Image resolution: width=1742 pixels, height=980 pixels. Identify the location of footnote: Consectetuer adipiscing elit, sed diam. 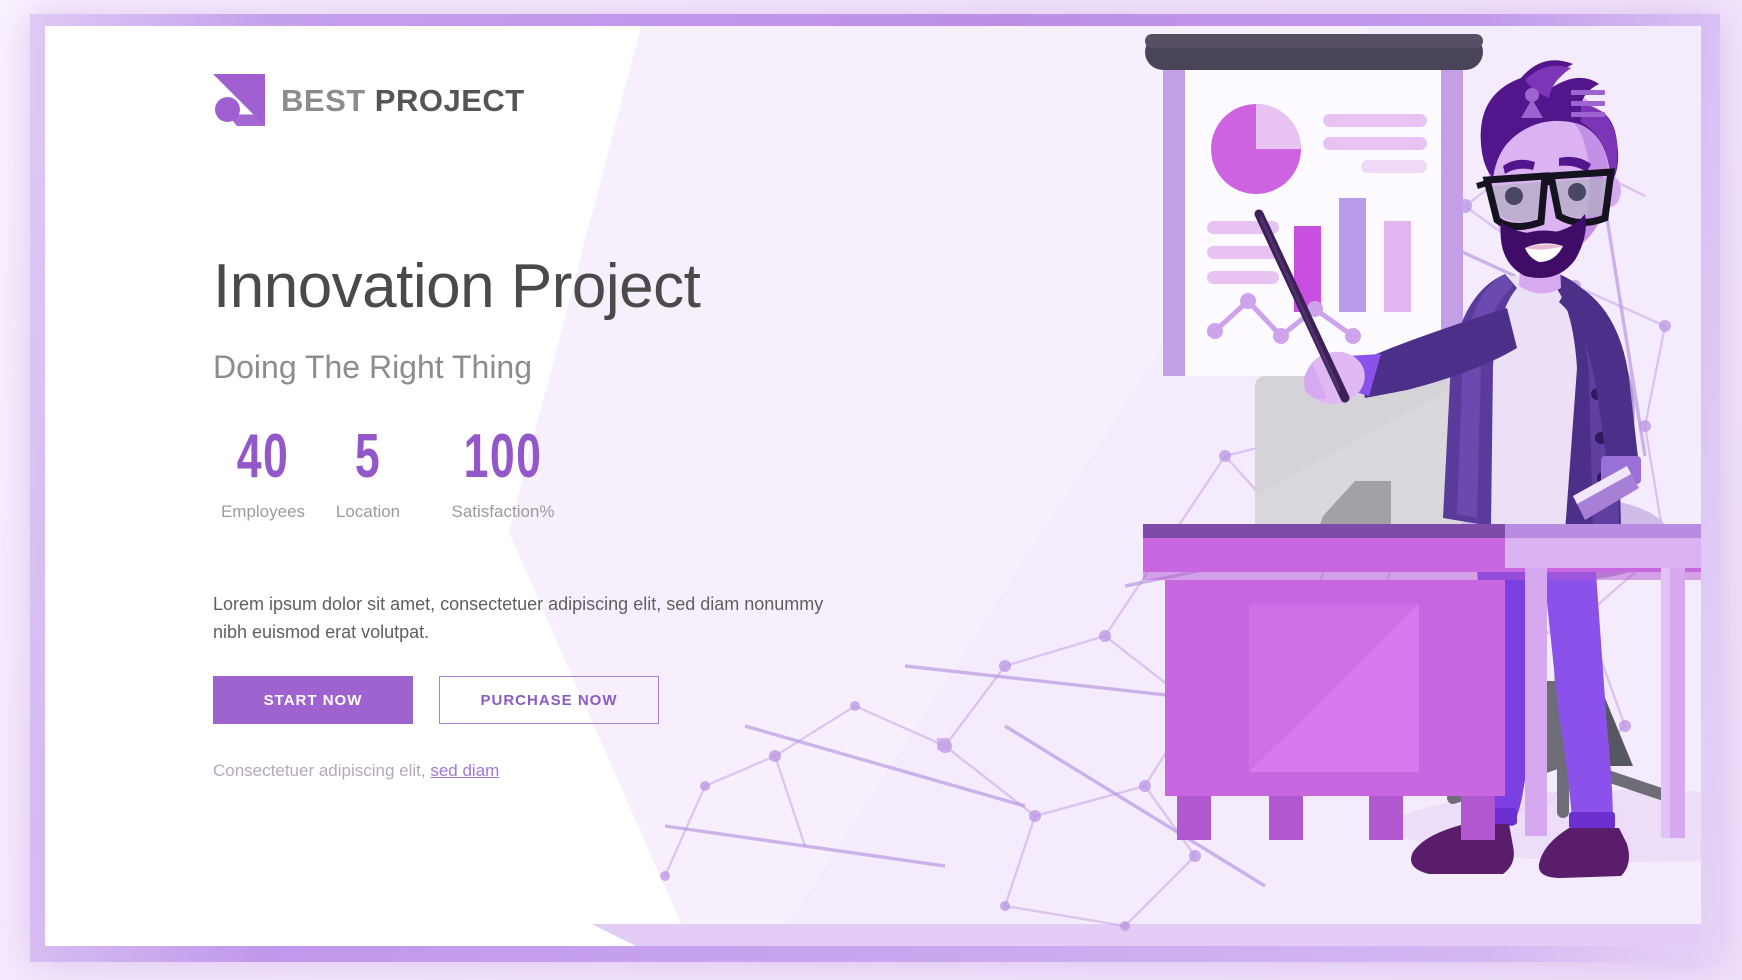
(356, 771).